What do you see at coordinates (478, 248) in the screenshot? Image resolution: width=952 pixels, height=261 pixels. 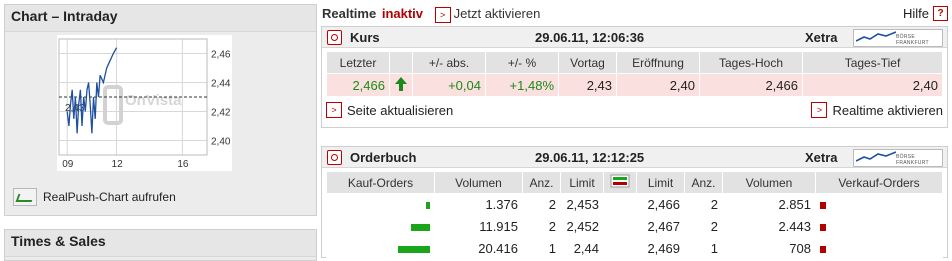 I see `buy-volume: 20.416` at bounding box center [478, 248].